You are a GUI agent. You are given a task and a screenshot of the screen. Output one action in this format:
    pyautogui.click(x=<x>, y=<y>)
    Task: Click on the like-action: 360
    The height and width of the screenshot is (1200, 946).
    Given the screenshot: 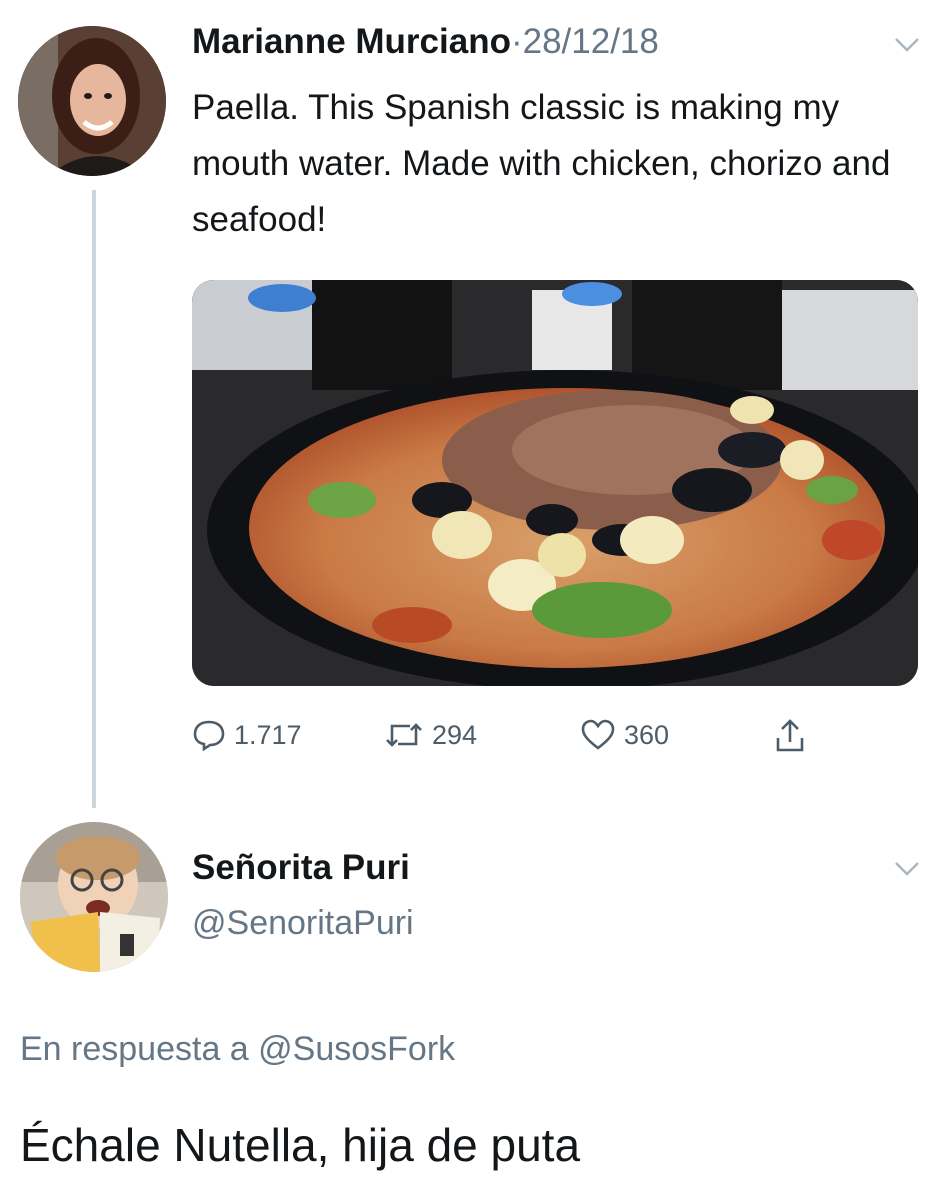 What is the action you would take?
    pyautogui.click(x=624, y=735)
    